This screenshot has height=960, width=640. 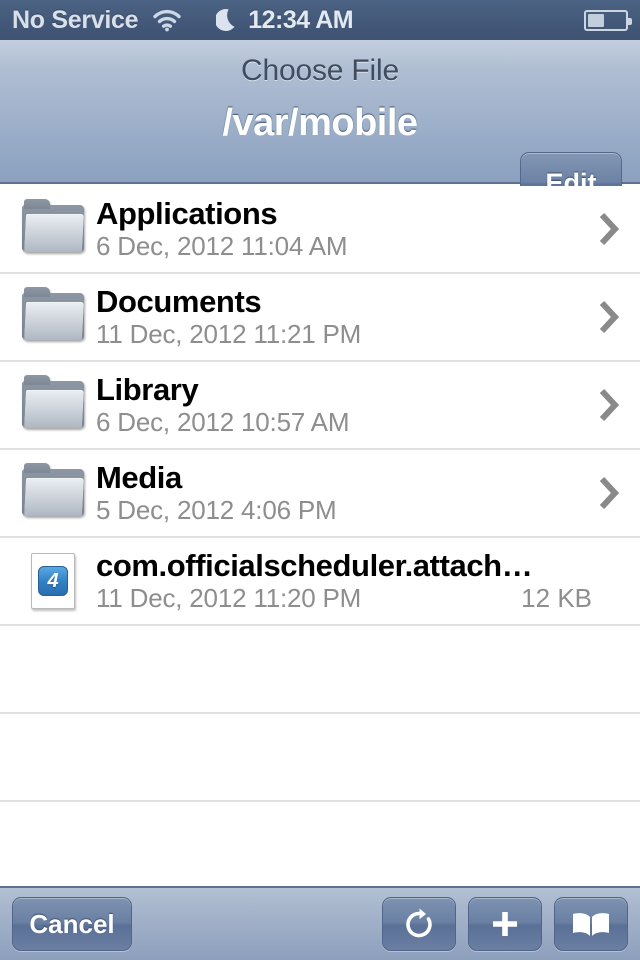 I want to click on page-title: Choose File, so click(x=320, y=70).